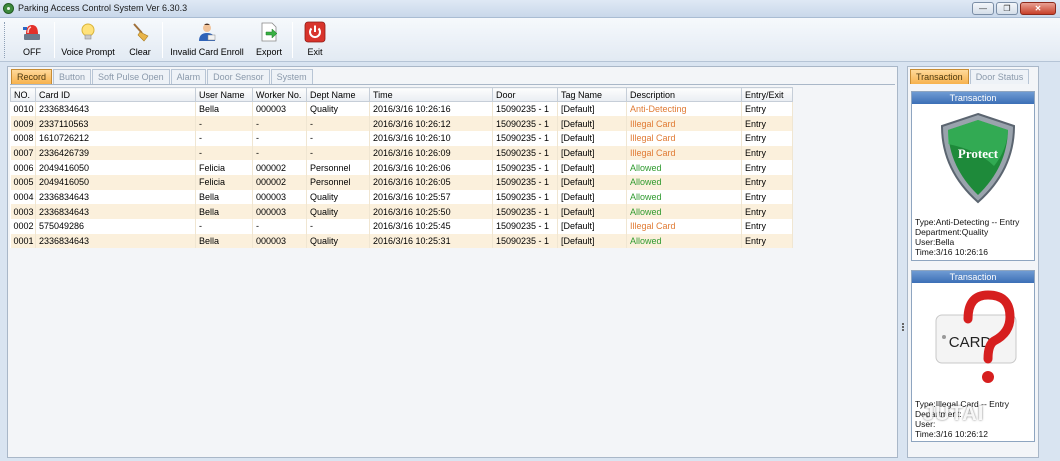 This screenshot has width=1060, height=461. I want to click on protect-label: Protect, so click(978, 153).